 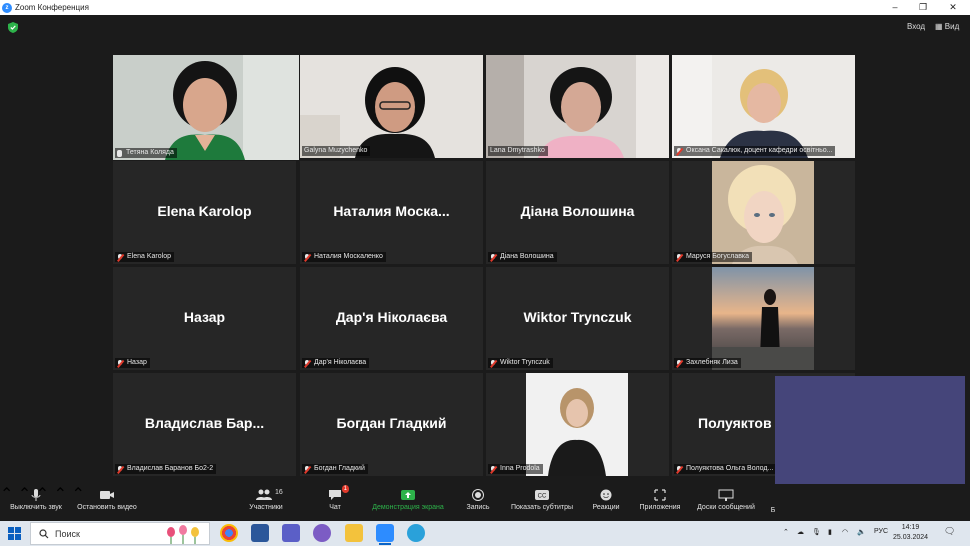 I want to click on wifi-icon: ◠, so click(x=845, y=532).